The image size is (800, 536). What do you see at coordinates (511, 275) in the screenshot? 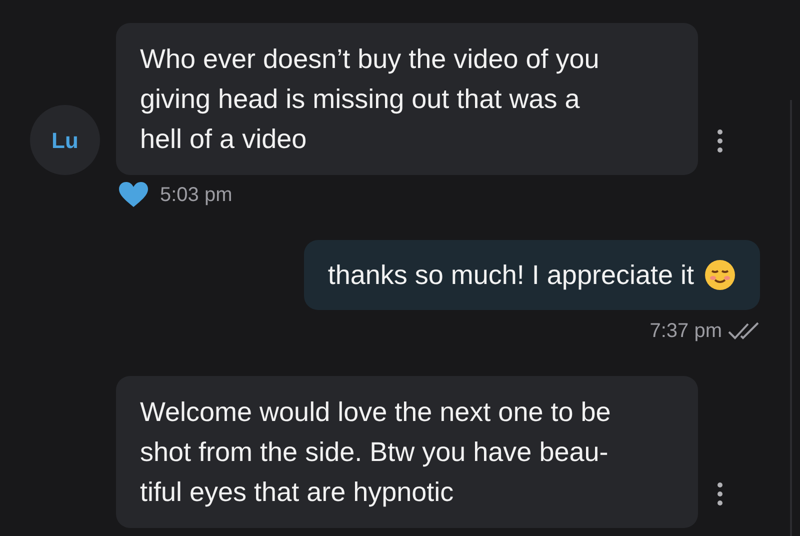
I see `message-text: thanks so much! I appreciate it` at bounding box center [511, 275].